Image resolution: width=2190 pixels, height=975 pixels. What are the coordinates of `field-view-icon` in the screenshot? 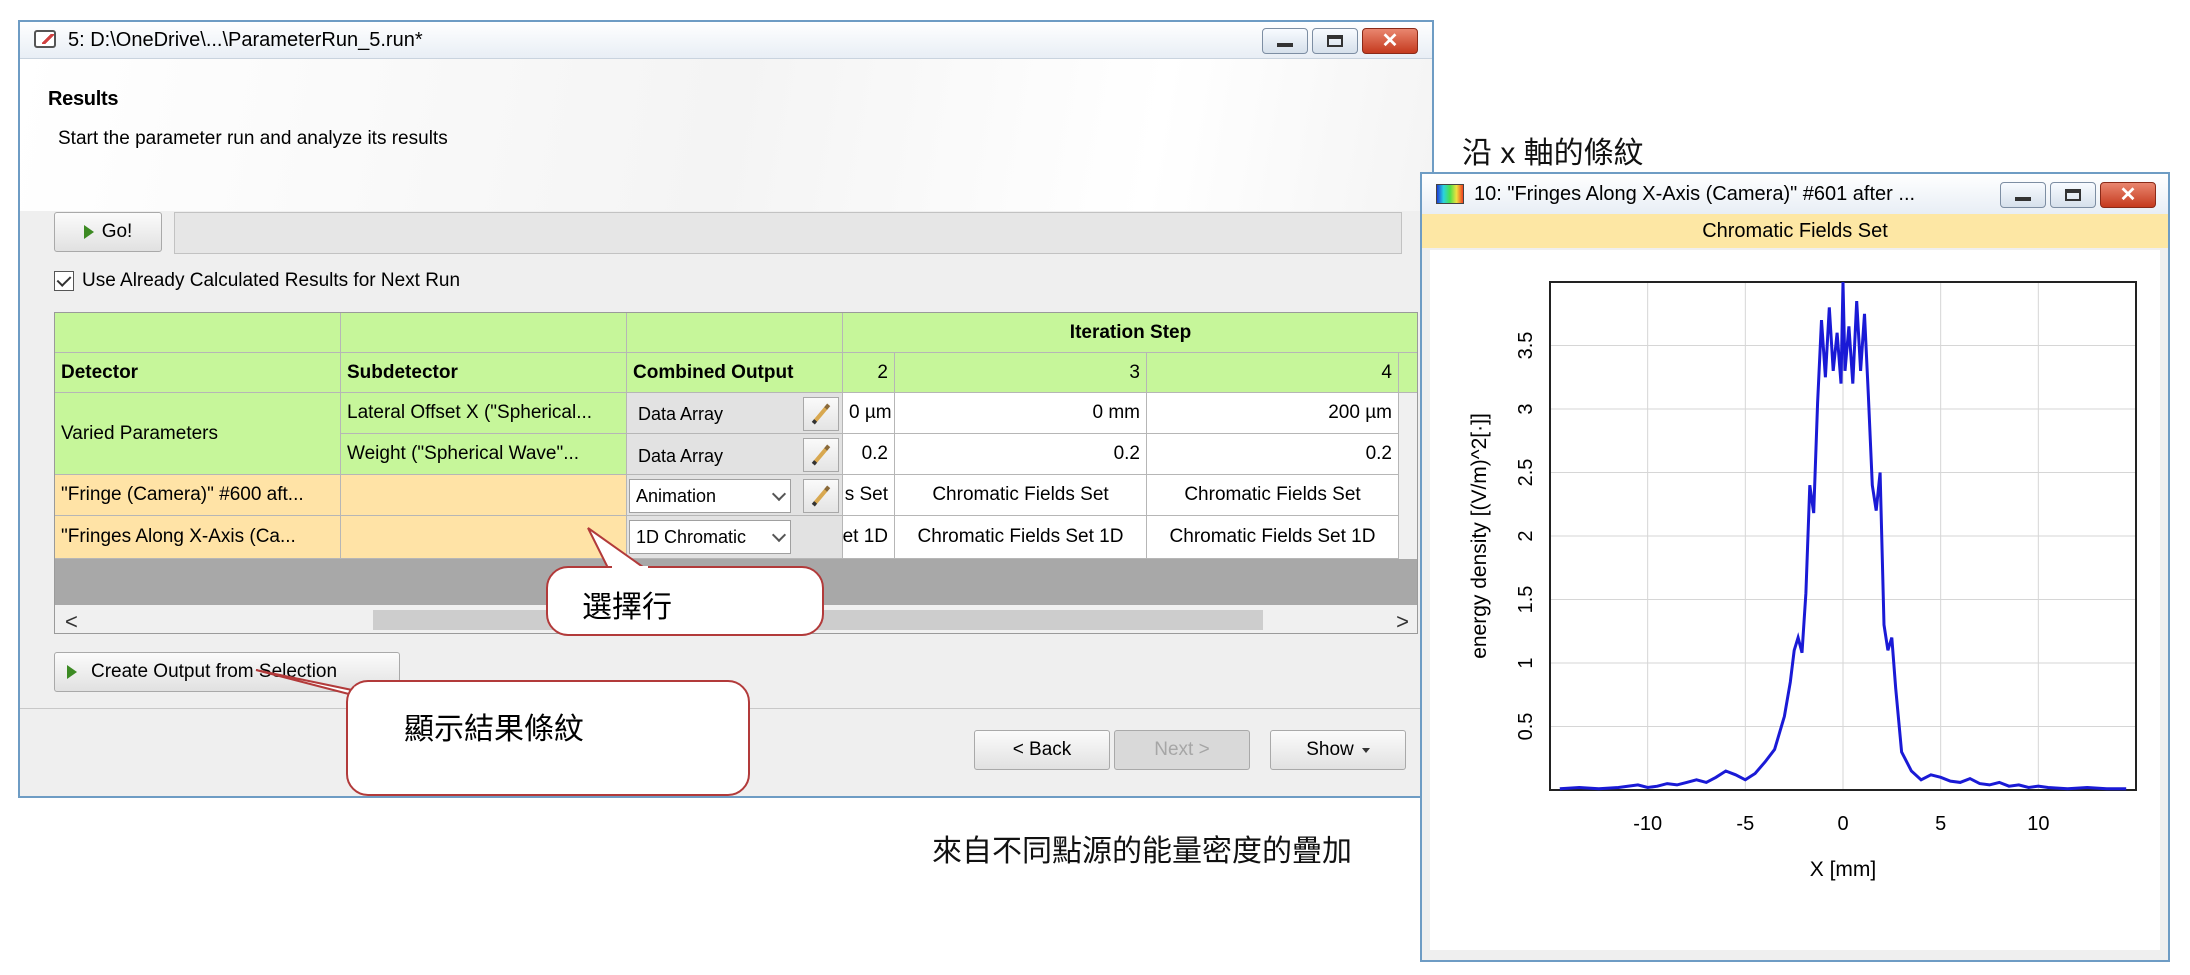 It's located at (1450, 194).